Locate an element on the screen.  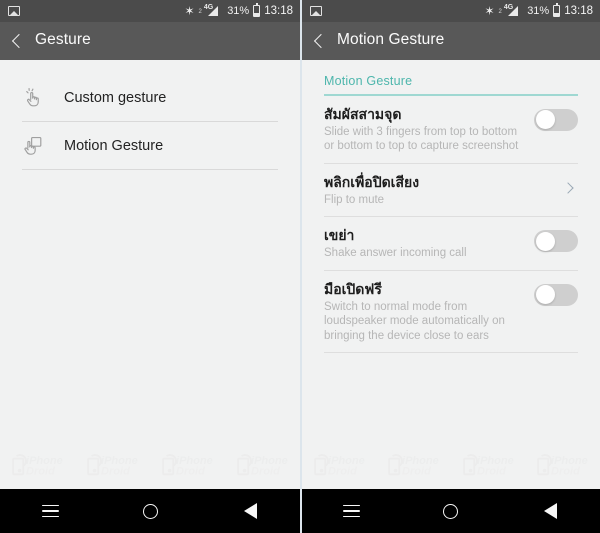
custom-gesture-icon is located at coordinates (33, 98).